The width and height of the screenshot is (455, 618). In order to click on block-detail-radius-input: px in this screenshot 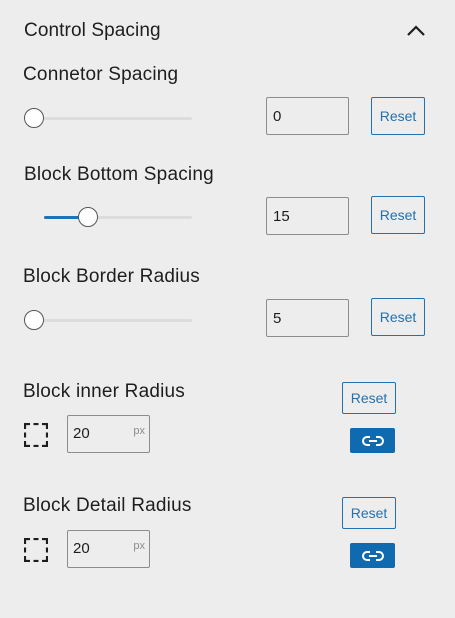, I will do `click(108, 549)`.